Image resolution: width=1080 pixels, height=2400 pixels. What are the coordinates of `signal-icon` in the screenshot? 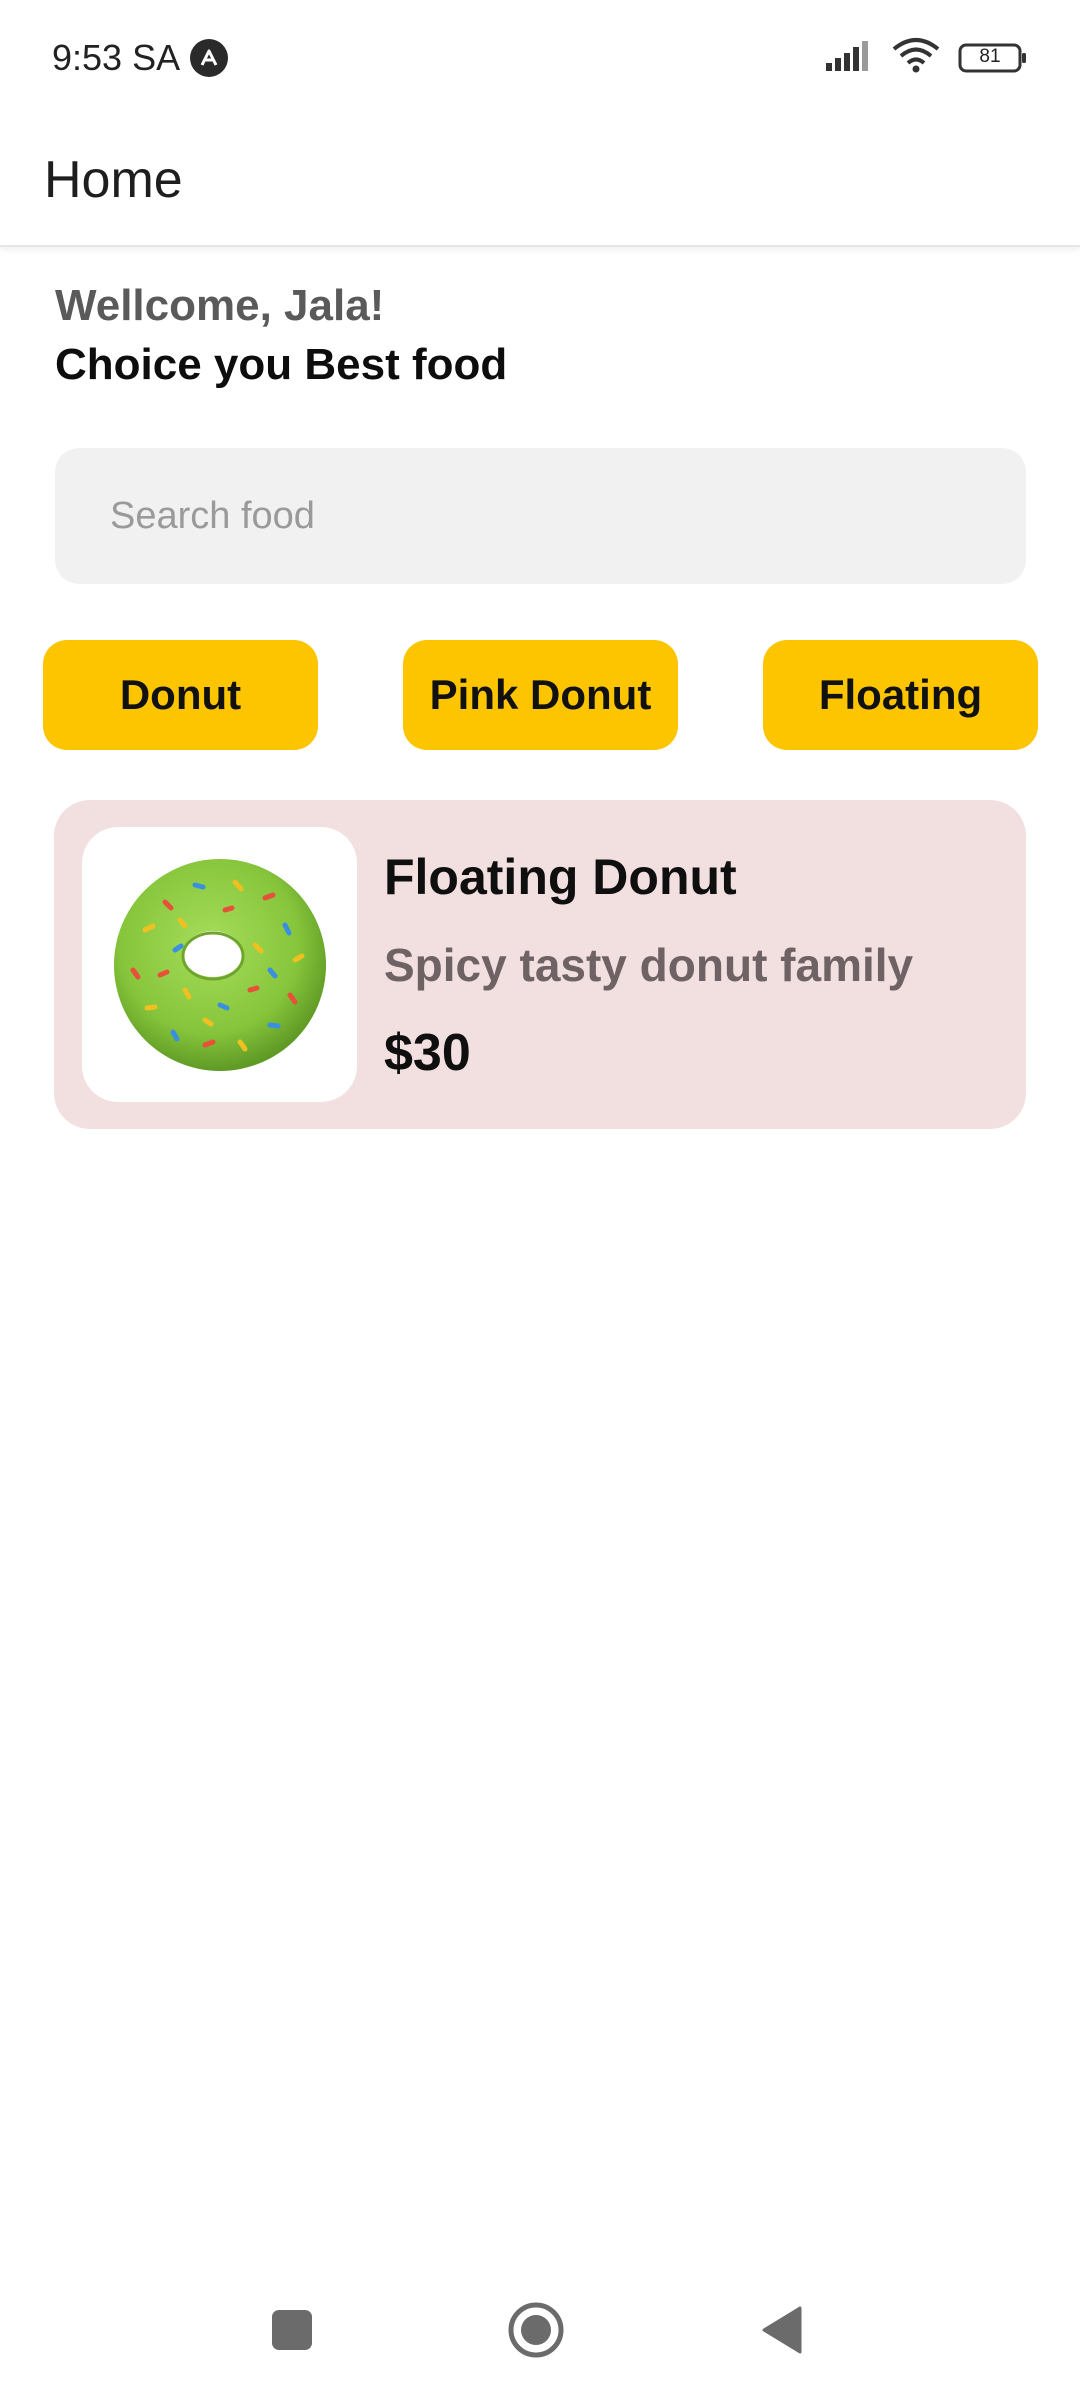 It's located at (849, 57).